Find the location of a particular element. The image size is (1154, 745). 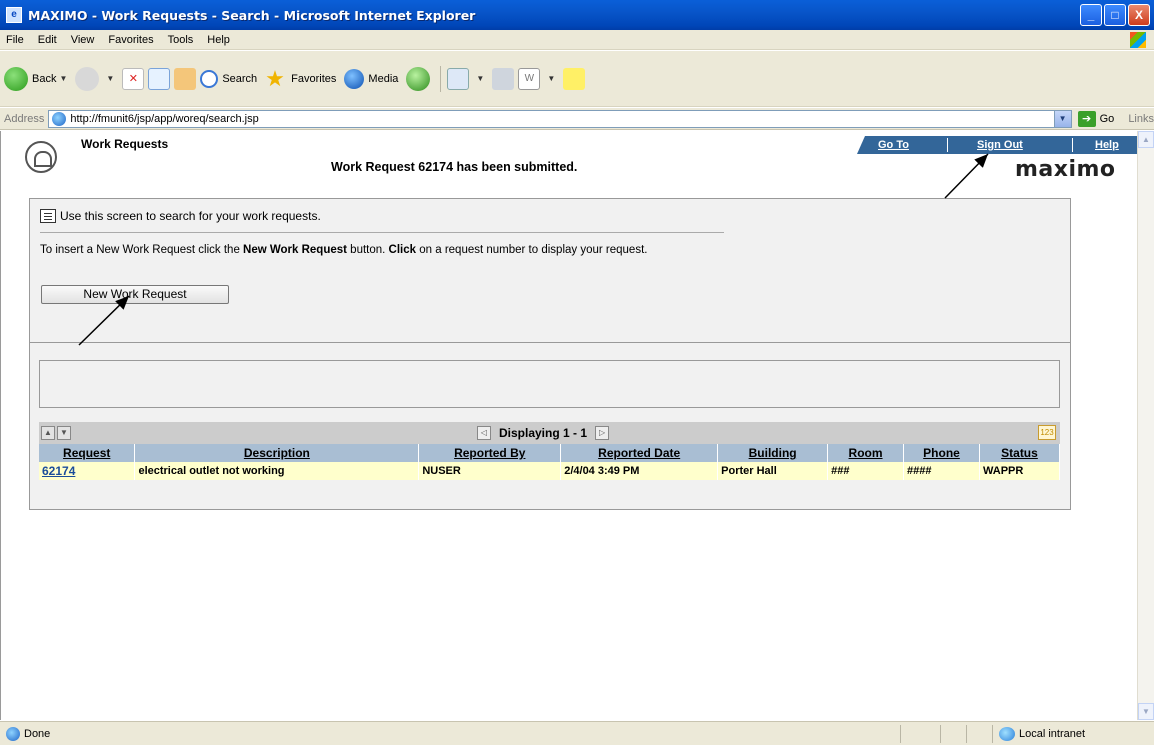

forward-button: ▼ is located at coordinates (94, 78).